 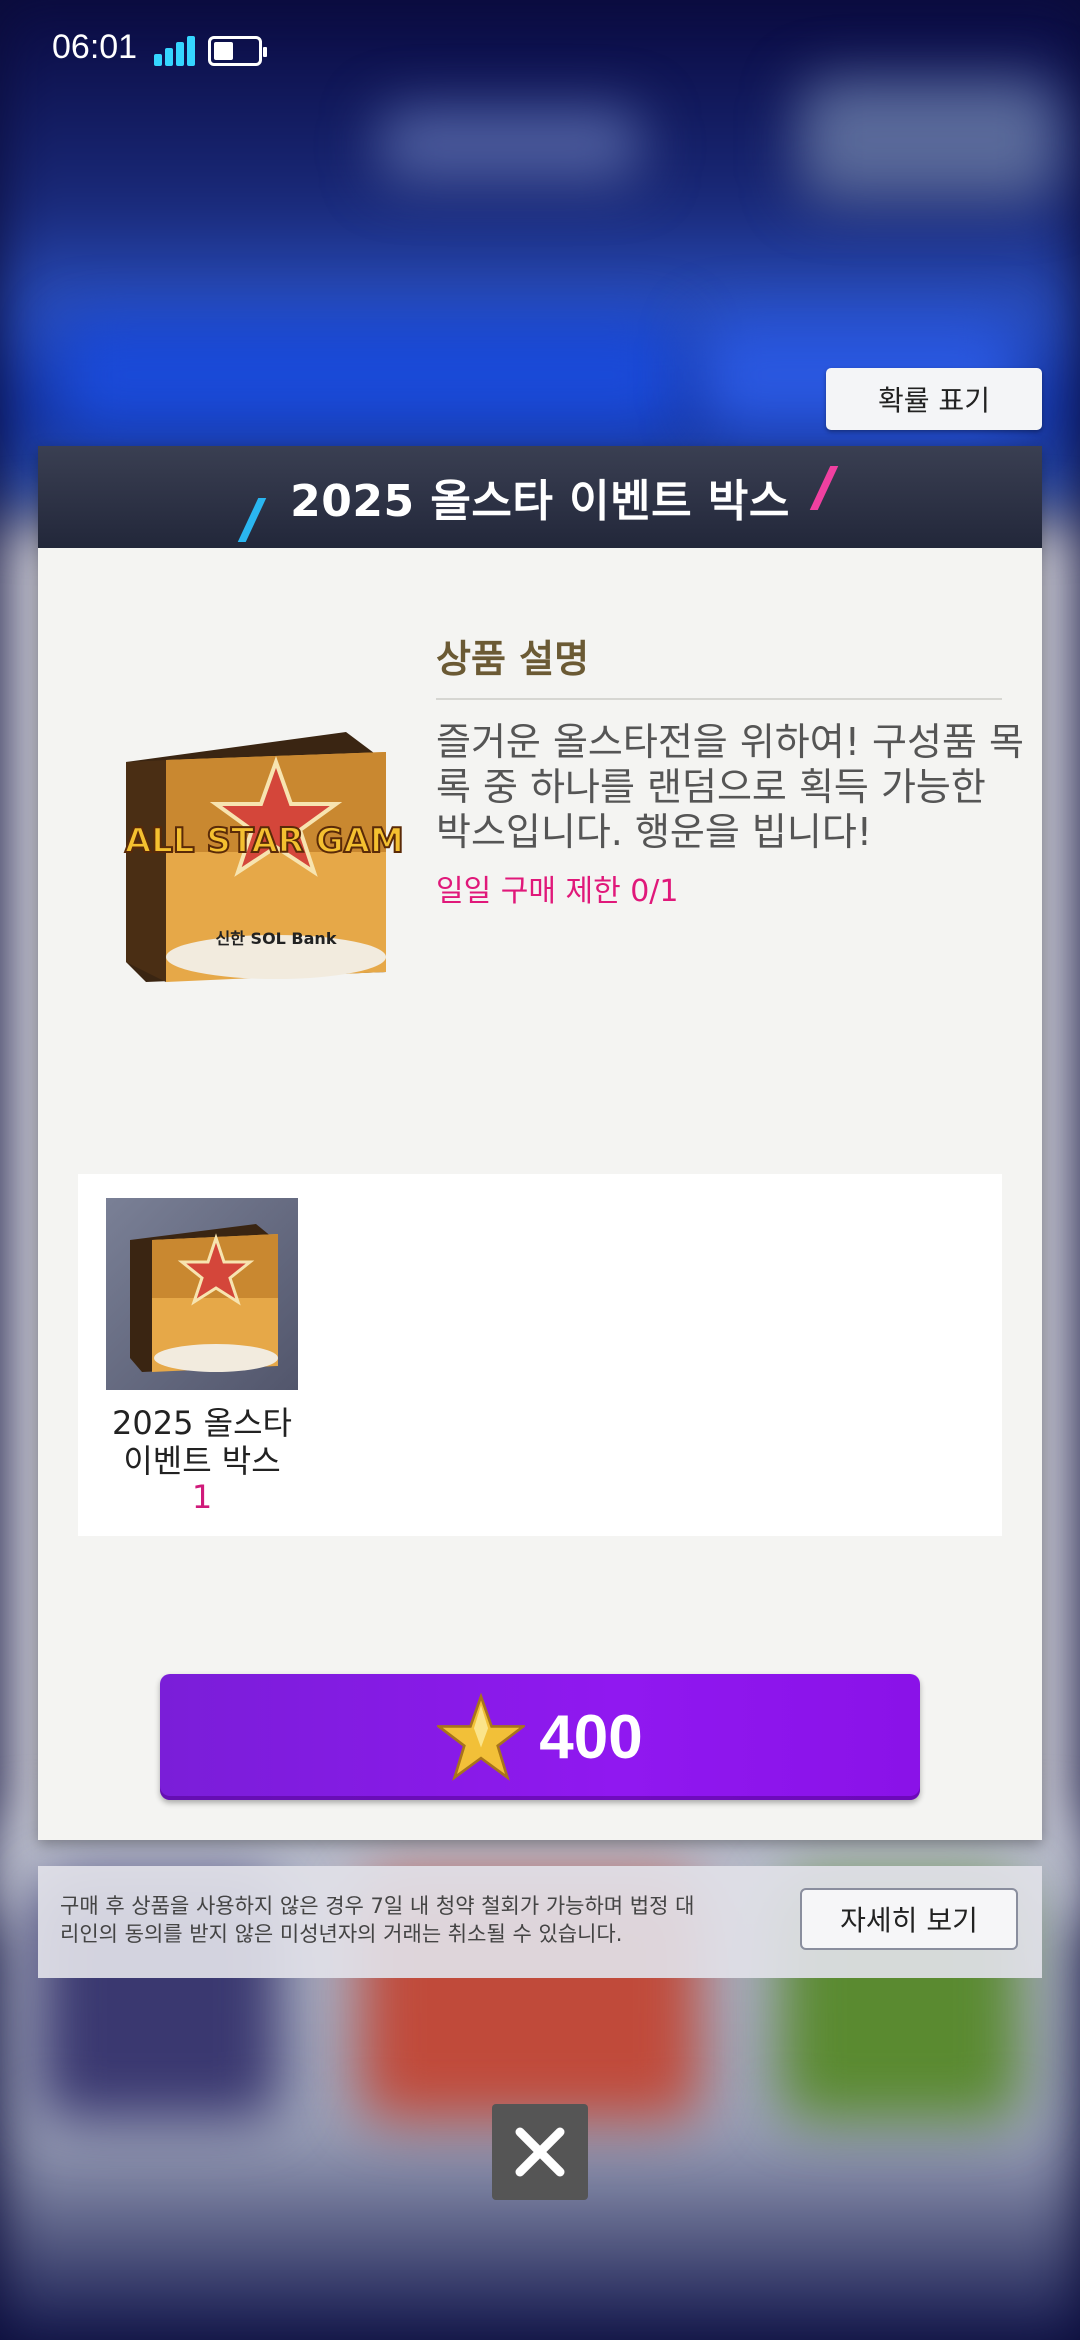 I want to click on purchase-limit: 일일 구매 제한 0/1, so click(x=557, y=891).